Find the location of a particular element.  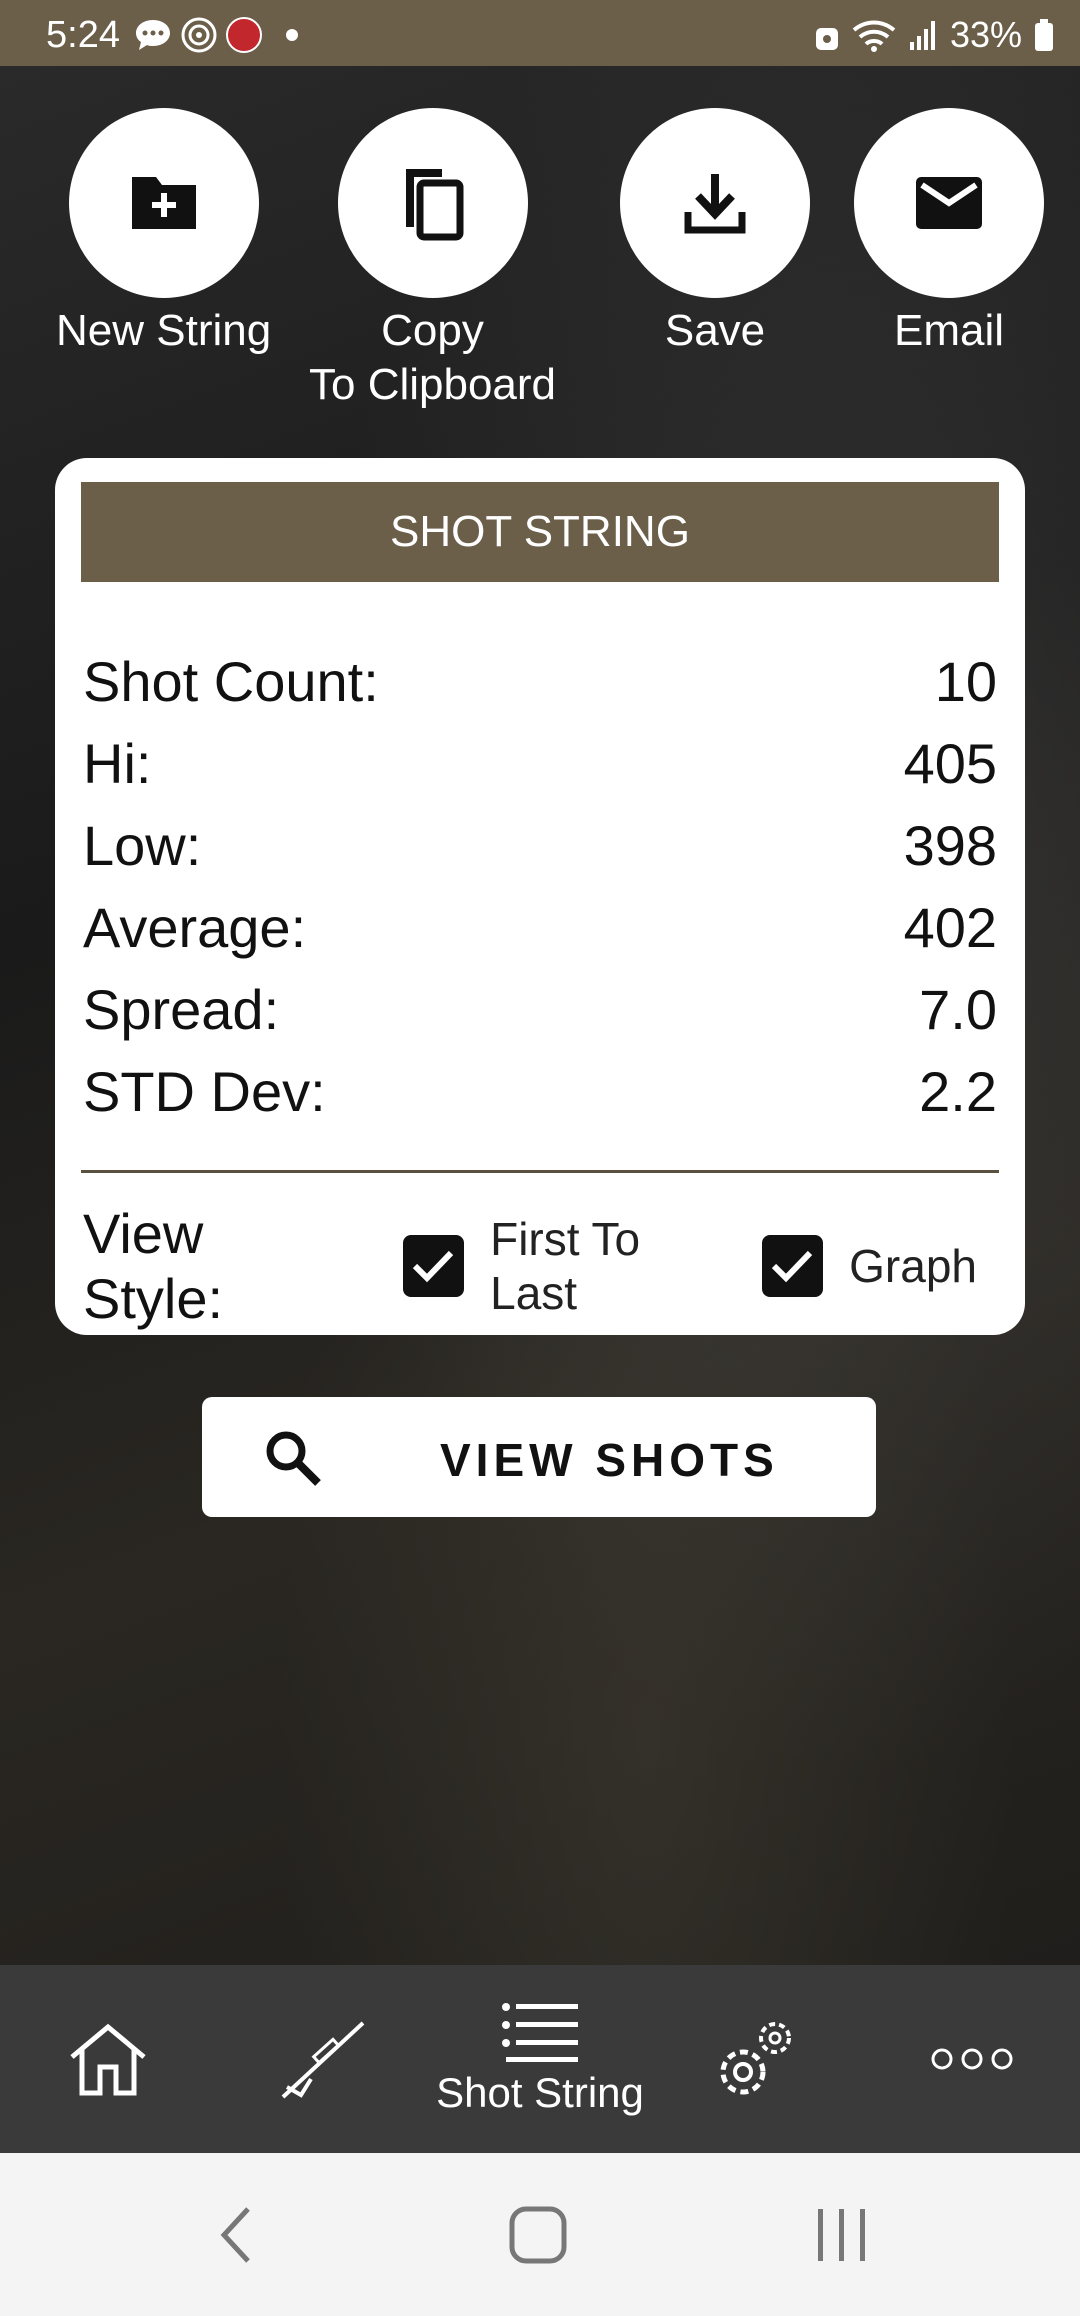

view-shots-button: VIEW SHOTS is located at coordinates (539, 1457).